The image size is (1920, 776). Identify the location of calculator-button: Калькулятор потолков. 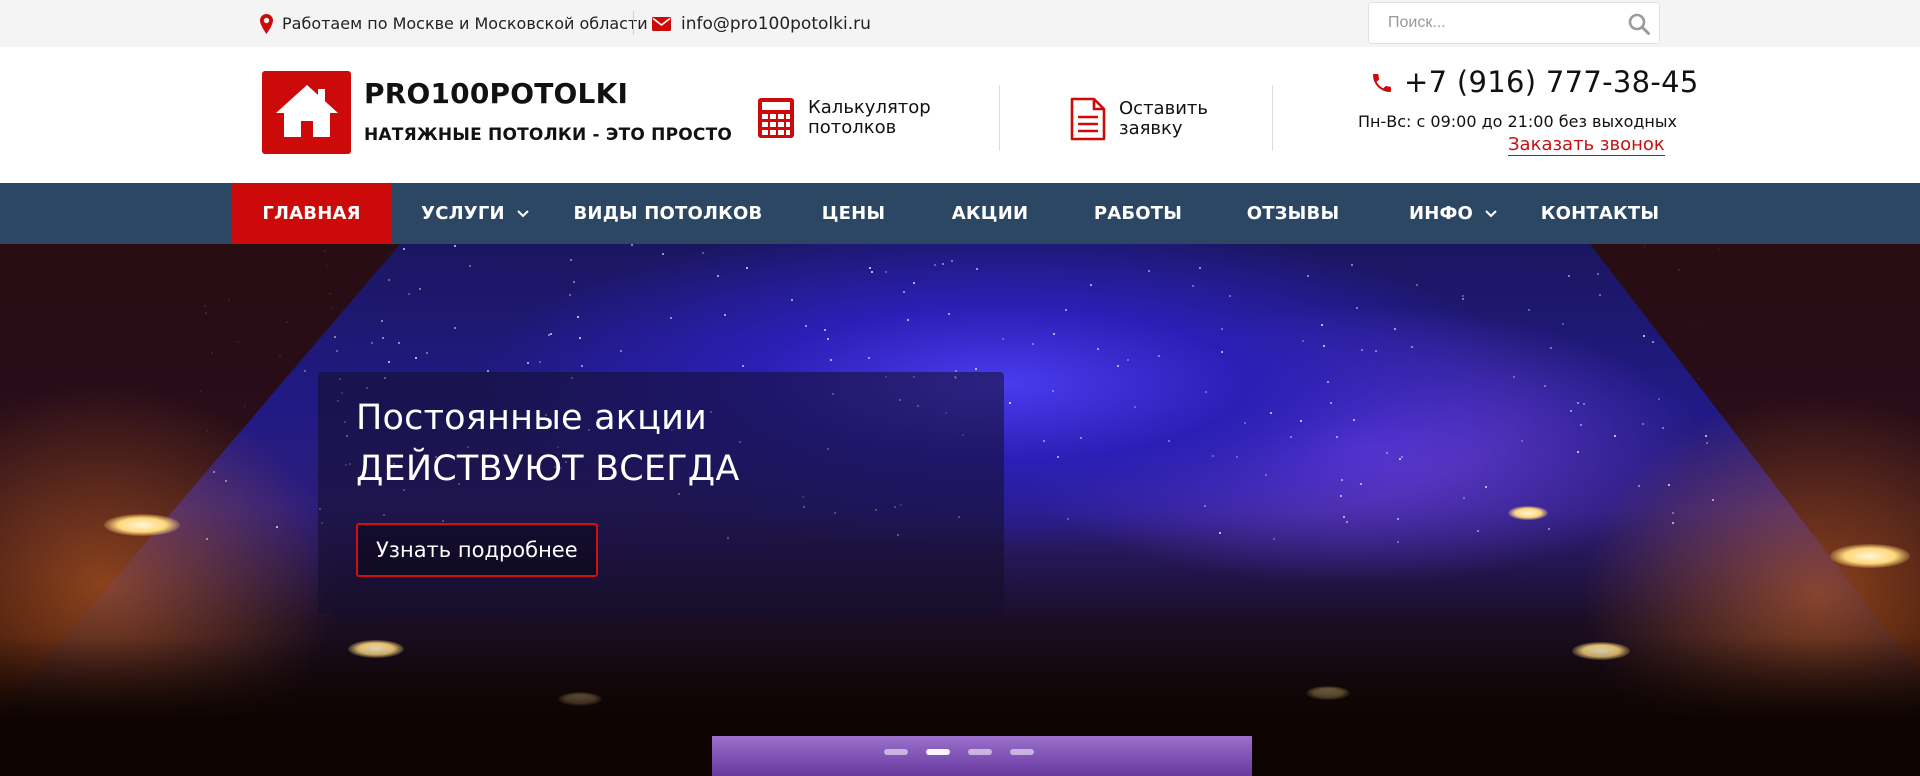
(844, 118).